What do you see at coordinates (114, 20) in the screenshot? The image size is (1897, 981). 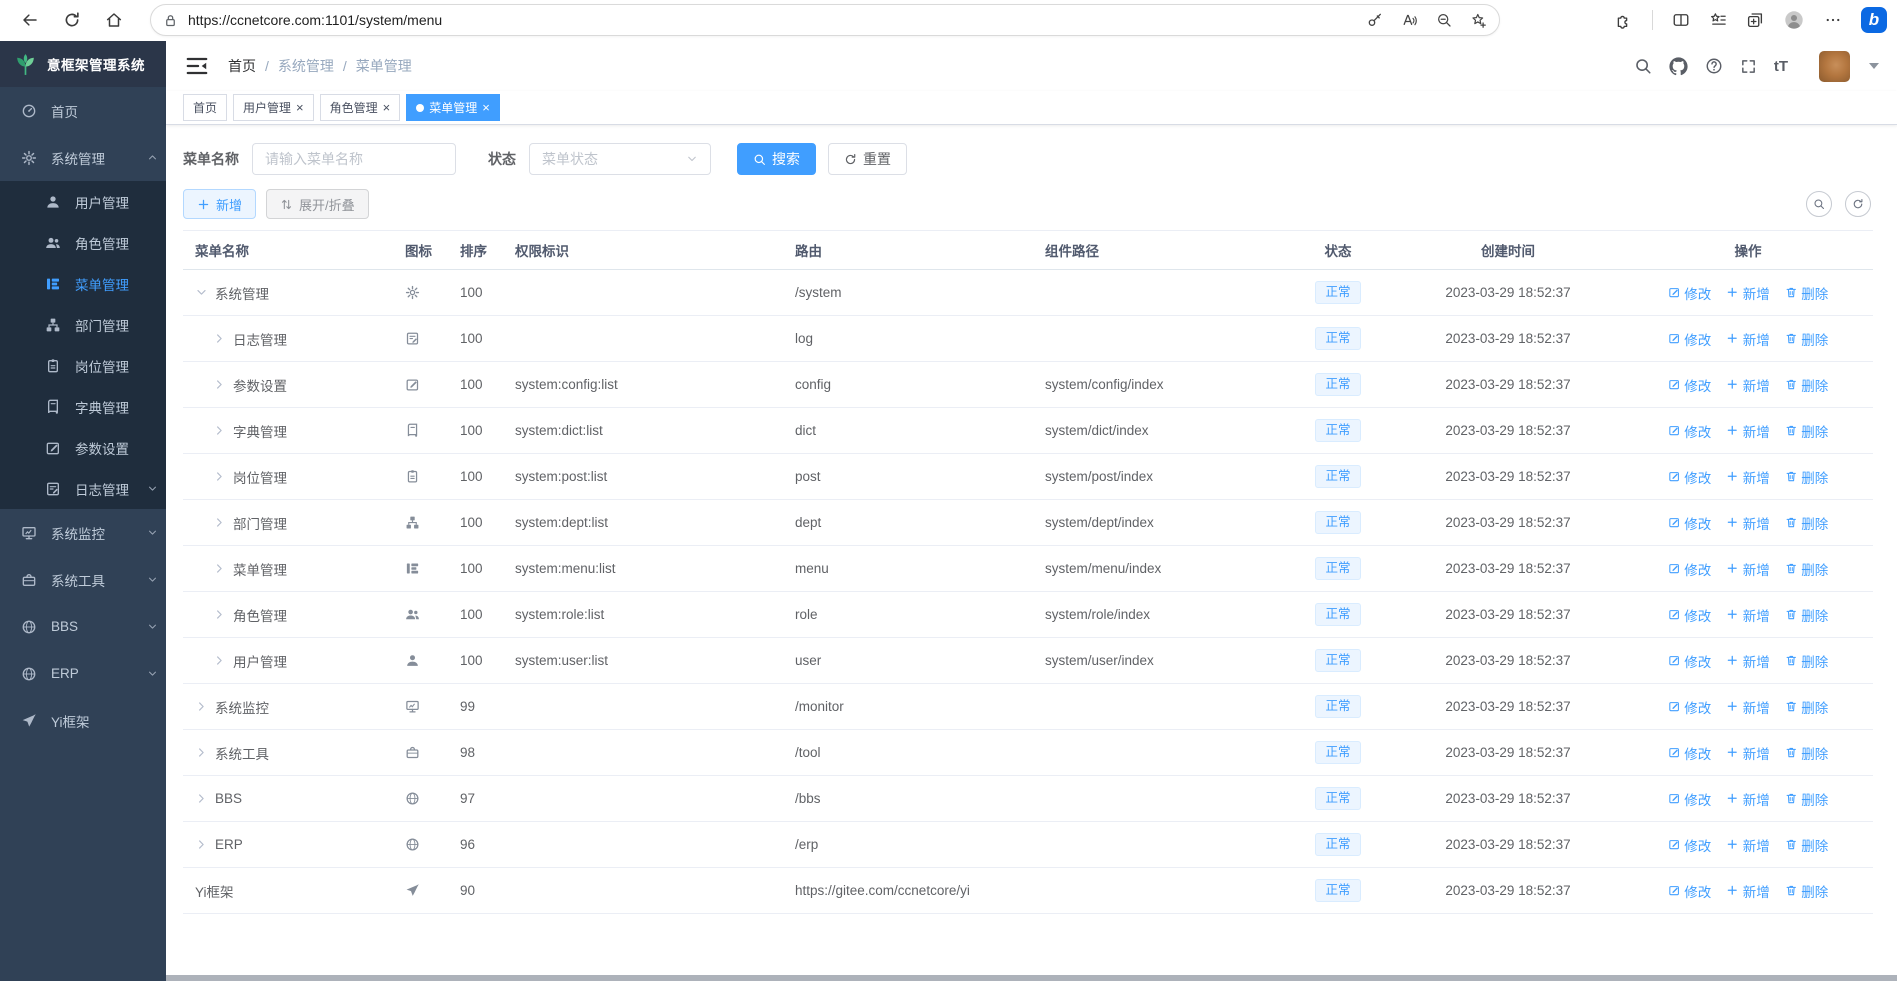 I see `browser-home-button` at bounding box center [114, 20].